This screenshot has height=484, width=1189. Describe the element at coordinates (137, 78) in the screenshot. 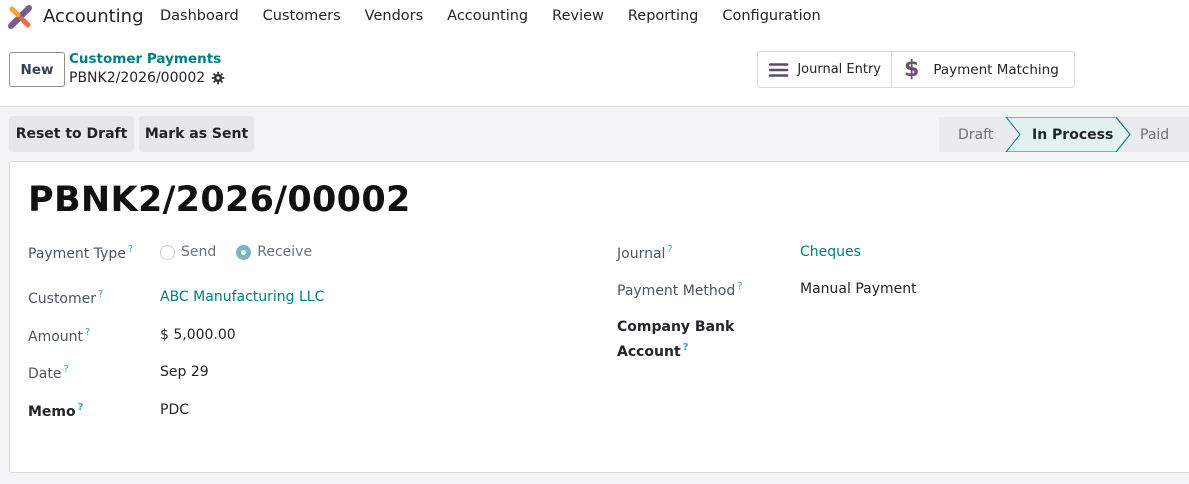

I see `record-name-text: PBNK2/2026/00002` at that location.